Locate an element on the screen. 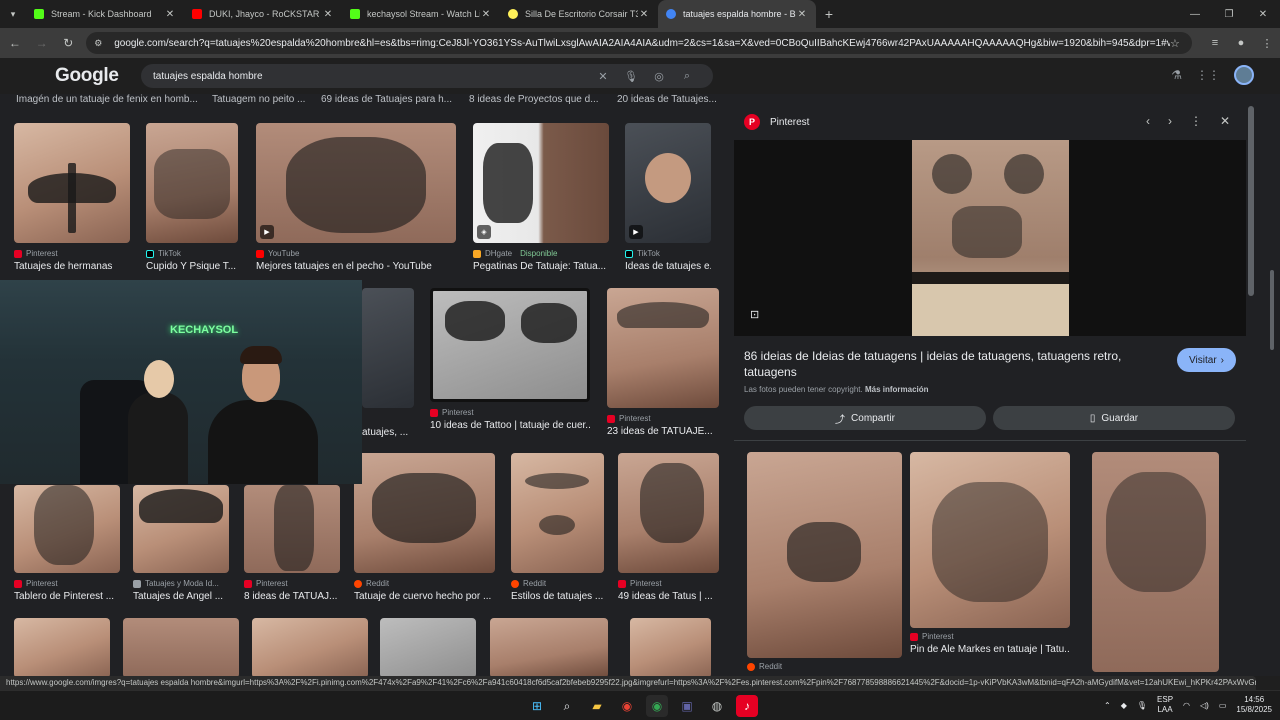 This screenshot has height=720, width=1280. more-info-link: Más información is located at coordinates (897, 389).